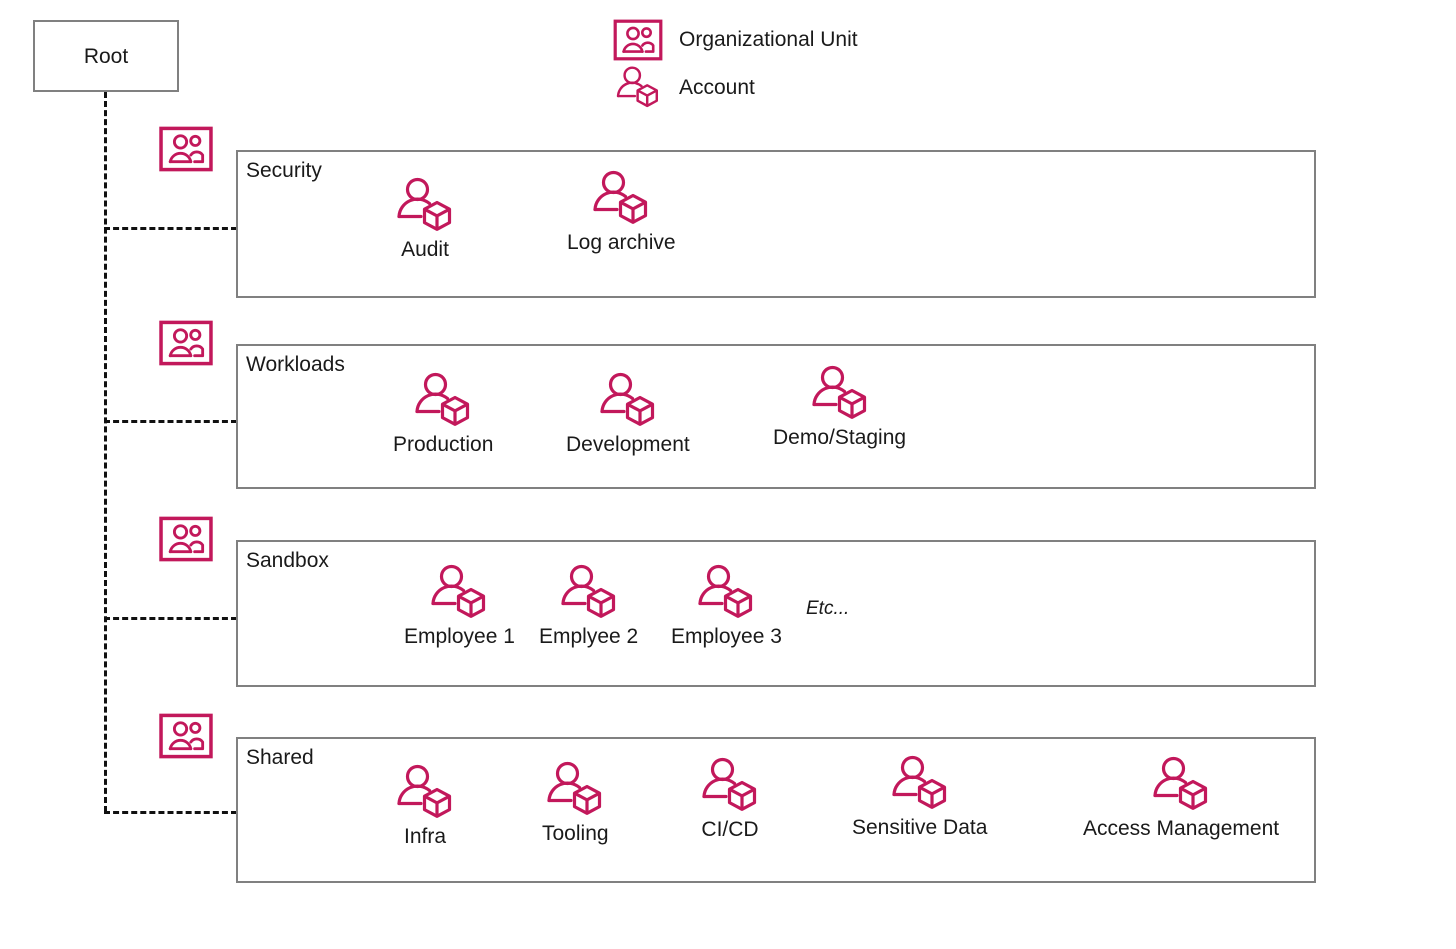  I want to click on branch-connector-sandbox, so click(170, 618).